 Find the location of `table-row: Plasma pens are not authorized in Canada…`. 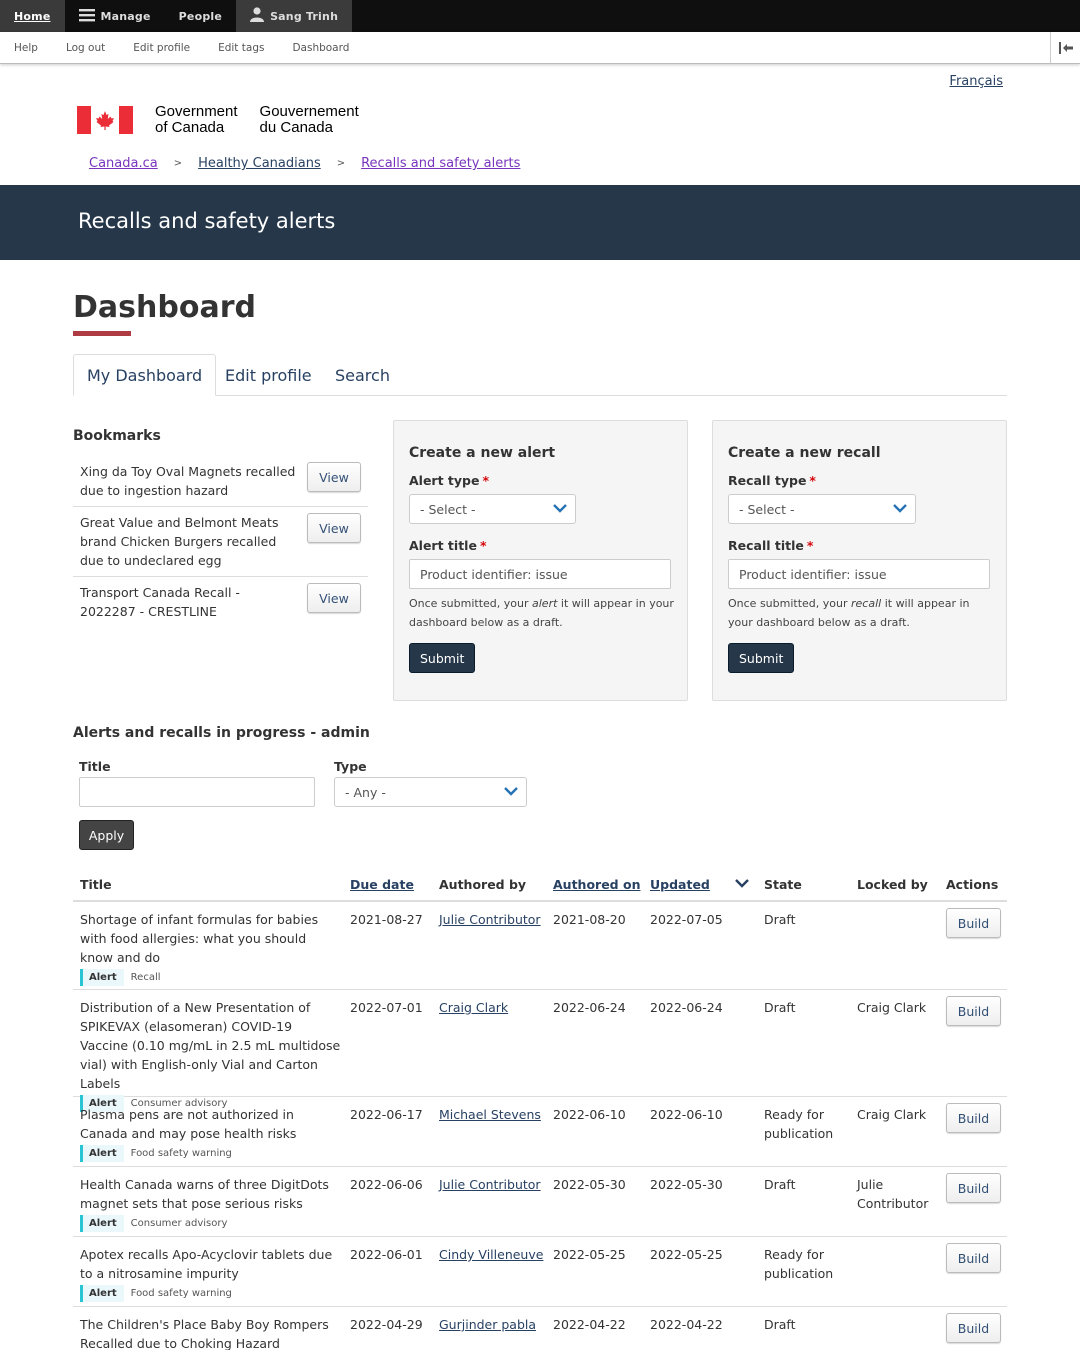

table-row: Plasma pens are not authorized in Canada… is located at coordinates (540, 1132).